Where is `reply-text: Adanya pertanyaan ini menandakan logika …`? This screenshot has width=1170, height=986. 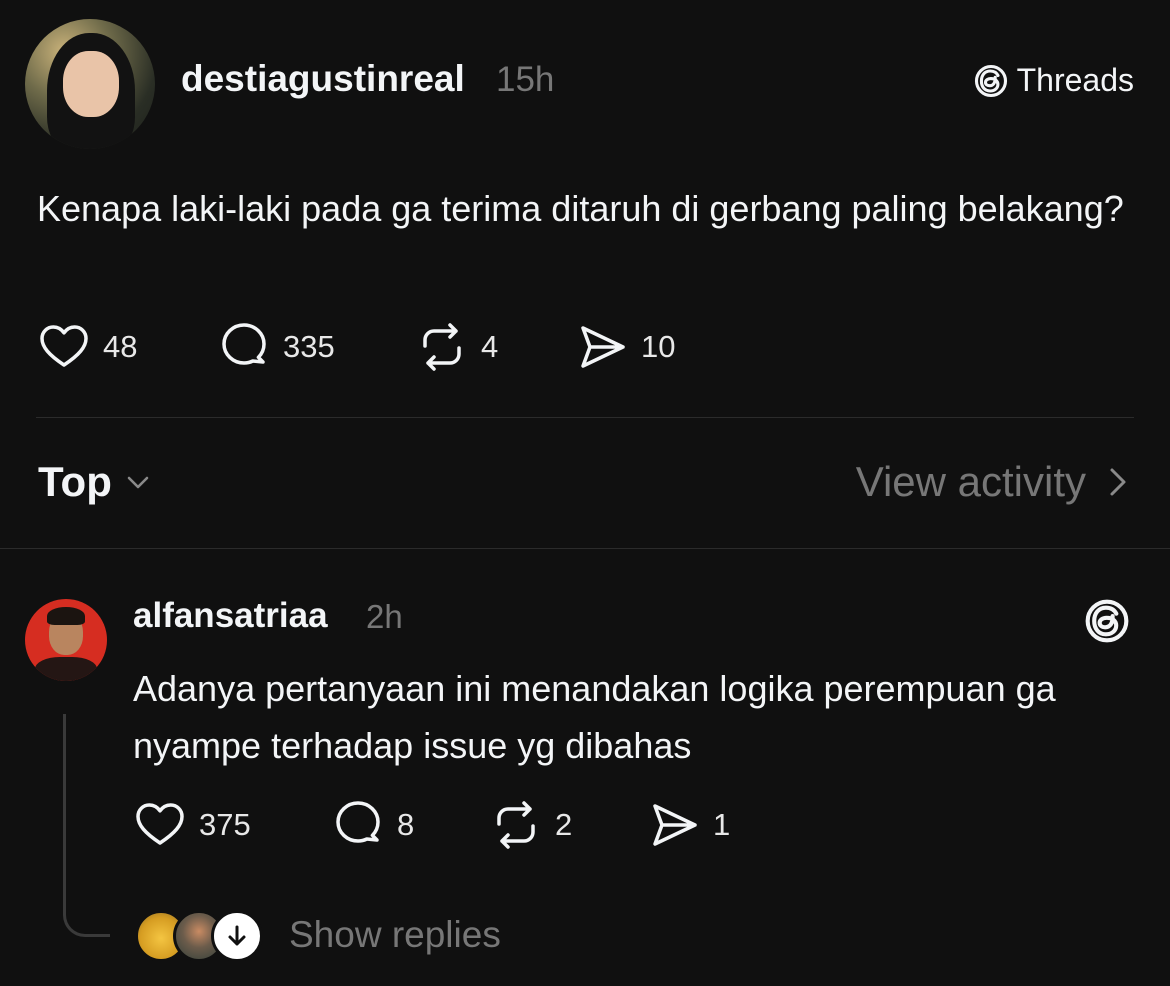
reply-text: Adanya pertanyaan ini menandakan logika … is located at coordinates (594, 717).